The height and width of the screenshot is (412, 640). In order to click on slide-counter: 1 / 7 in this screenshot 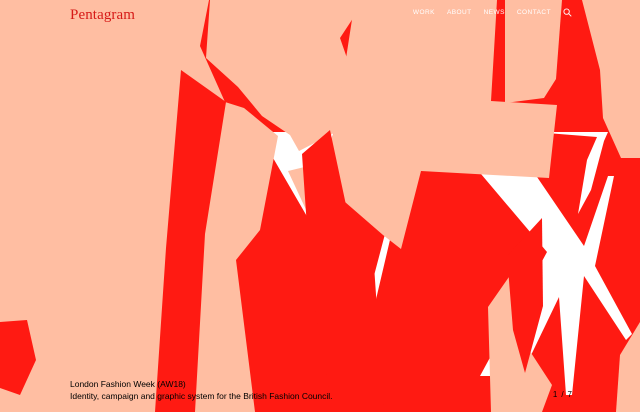, I will do `click(562, 395)`.